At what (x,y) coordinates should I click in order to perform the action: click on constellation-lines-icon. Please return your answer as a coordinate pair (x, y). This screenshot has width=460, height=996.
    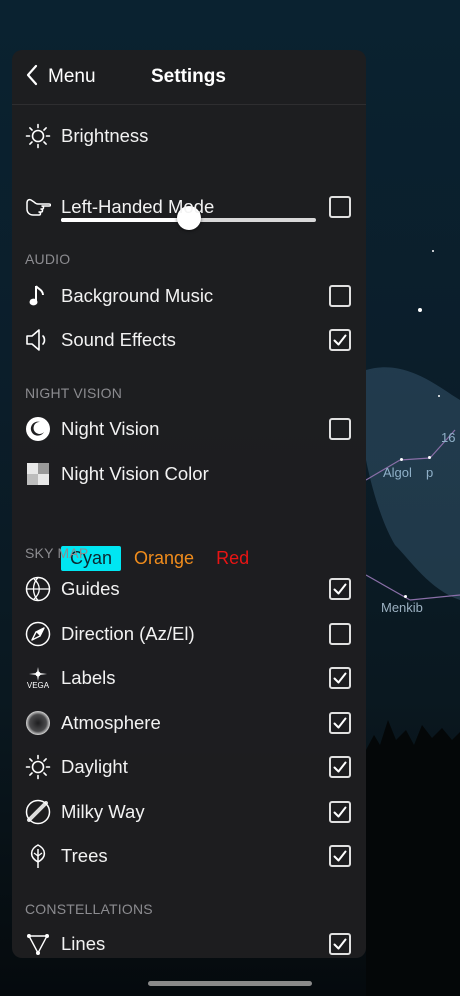
    Looking at the image, I should click on (38, 944).